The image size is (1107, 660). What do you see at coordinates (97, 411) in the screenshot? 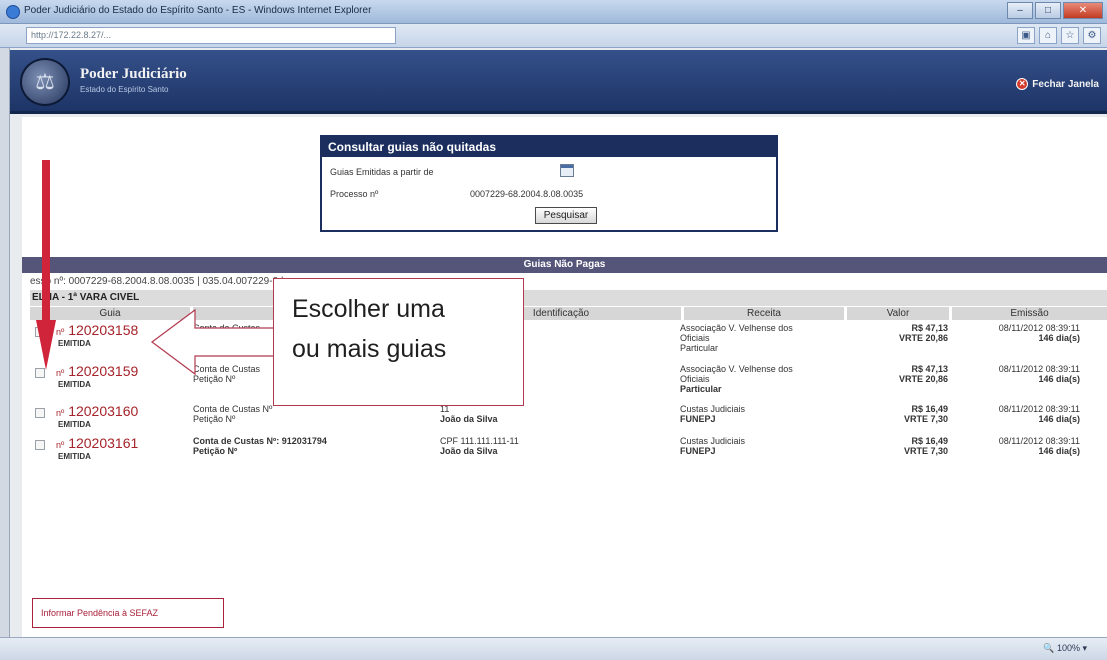
I see `guide-number: nº 120203160` at bounding box center [97, 411].